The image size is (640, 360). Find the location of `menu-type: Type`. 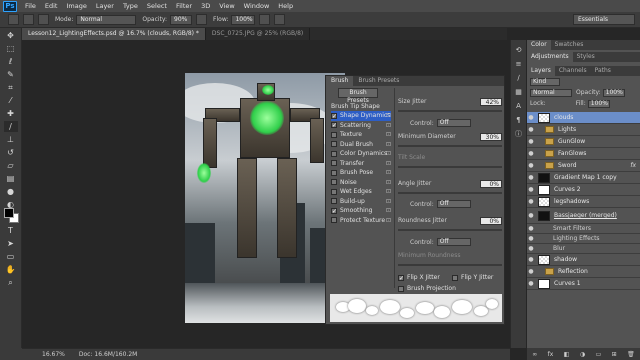

menu-type: Type is located at coordinates (130, 6).